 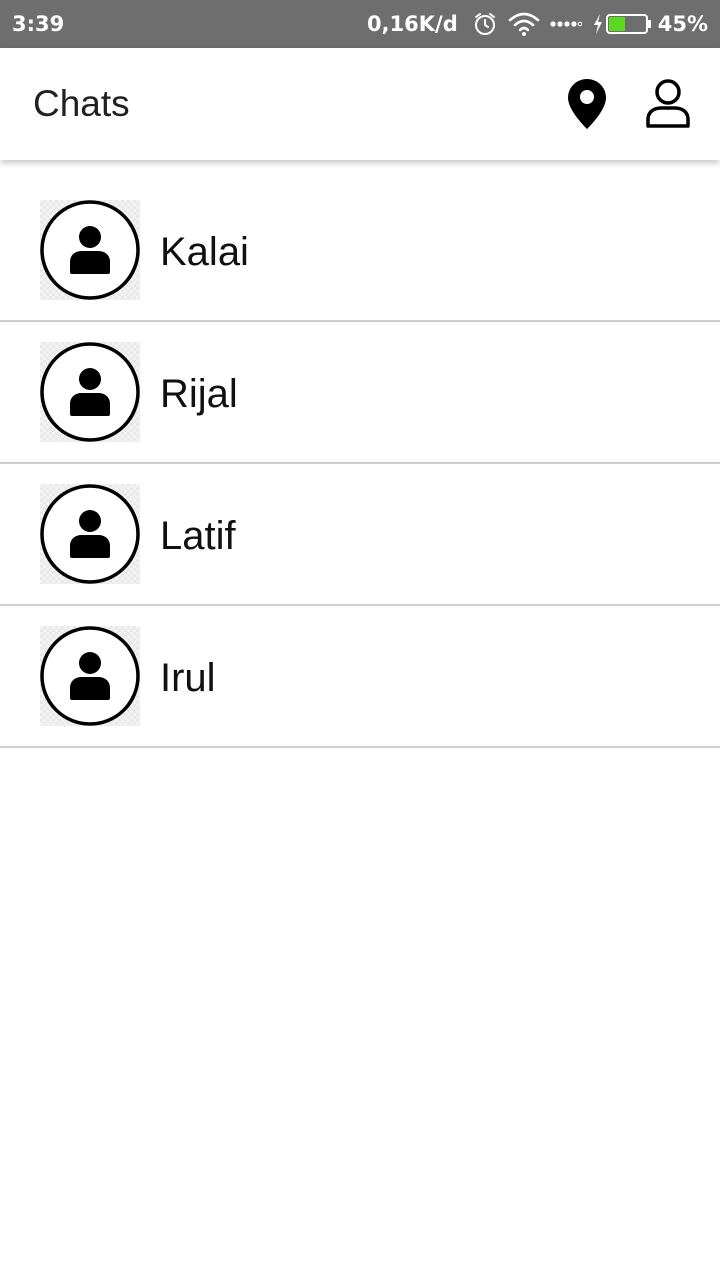 What do you see at coordinates (198, 536) in the screenshot?
I see `chat-name: Latif` at bounding box center [198, 536].